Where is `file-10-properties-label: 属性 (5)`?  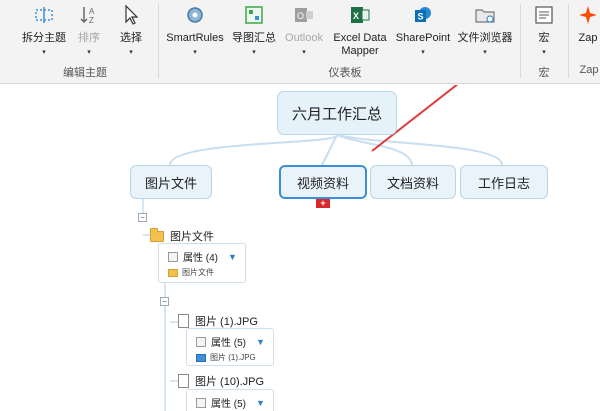
file-10-properties-label: 属性 (5) is located at coordinates (228, 404).